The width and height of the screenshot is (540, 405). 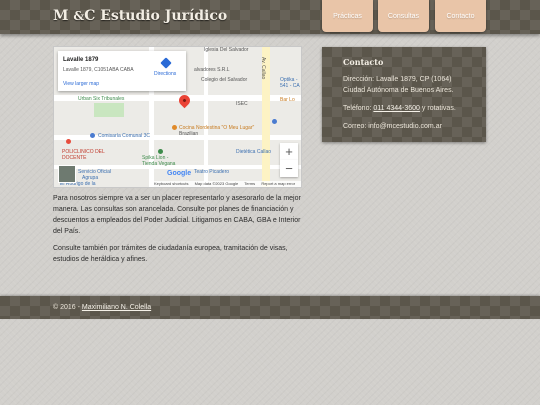 I want to click on site-logo: M &C Estudio Jurídico, so click(x=140, y=16).